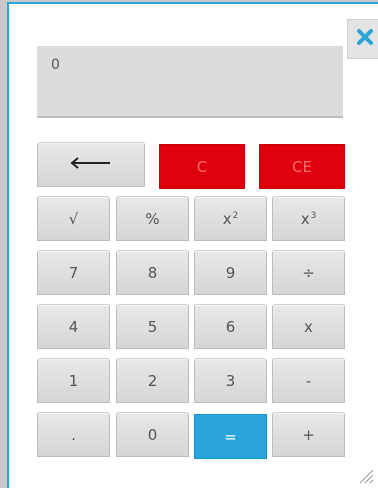  I want to click on close-icon, so click(365, 39).